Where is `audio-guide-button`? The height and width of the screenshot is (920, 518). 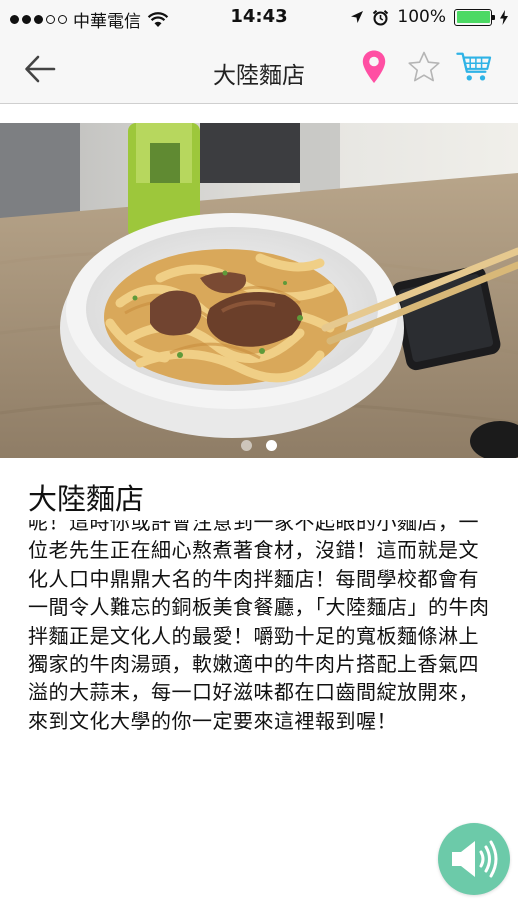
audio-guide-button is located at coordinates (474, 859).